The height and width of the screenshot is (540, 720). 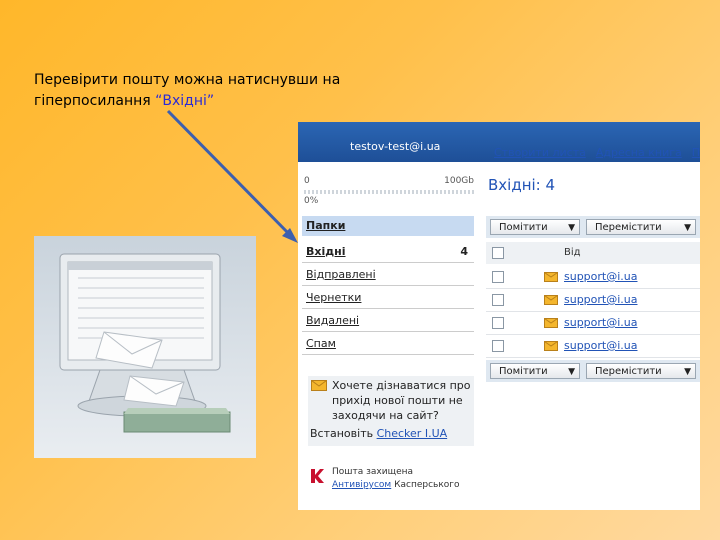 I want to click on kaspersky-logo-icon, so click(x=317, y=476).